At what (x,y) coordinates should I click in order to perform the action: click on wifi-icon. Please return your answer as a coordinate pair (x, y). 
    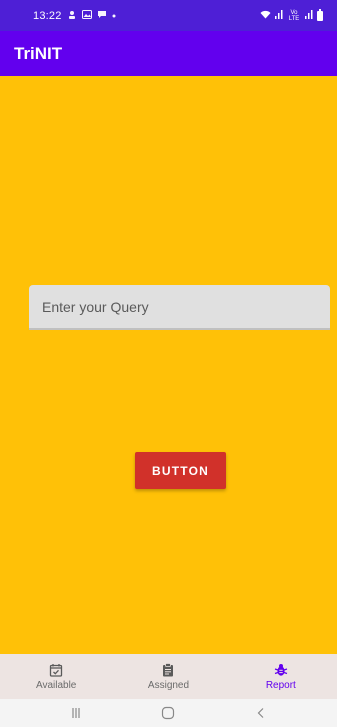
    Looking at the image, I should click on (265, 15).